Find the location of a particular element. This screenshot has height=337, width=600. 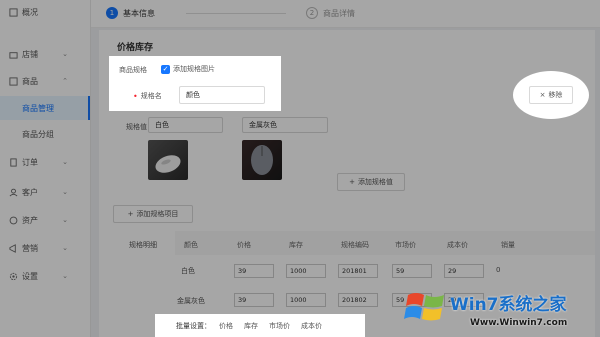

watermark-brand: Win7系统之家 is located at coordinates (508, 305).